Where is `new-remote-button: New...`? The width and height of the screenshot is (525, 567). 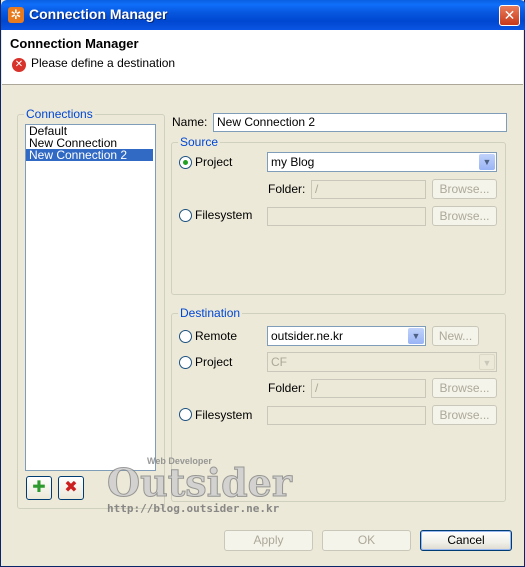 new-remote-button: New... is located at coordinates (455, 336).